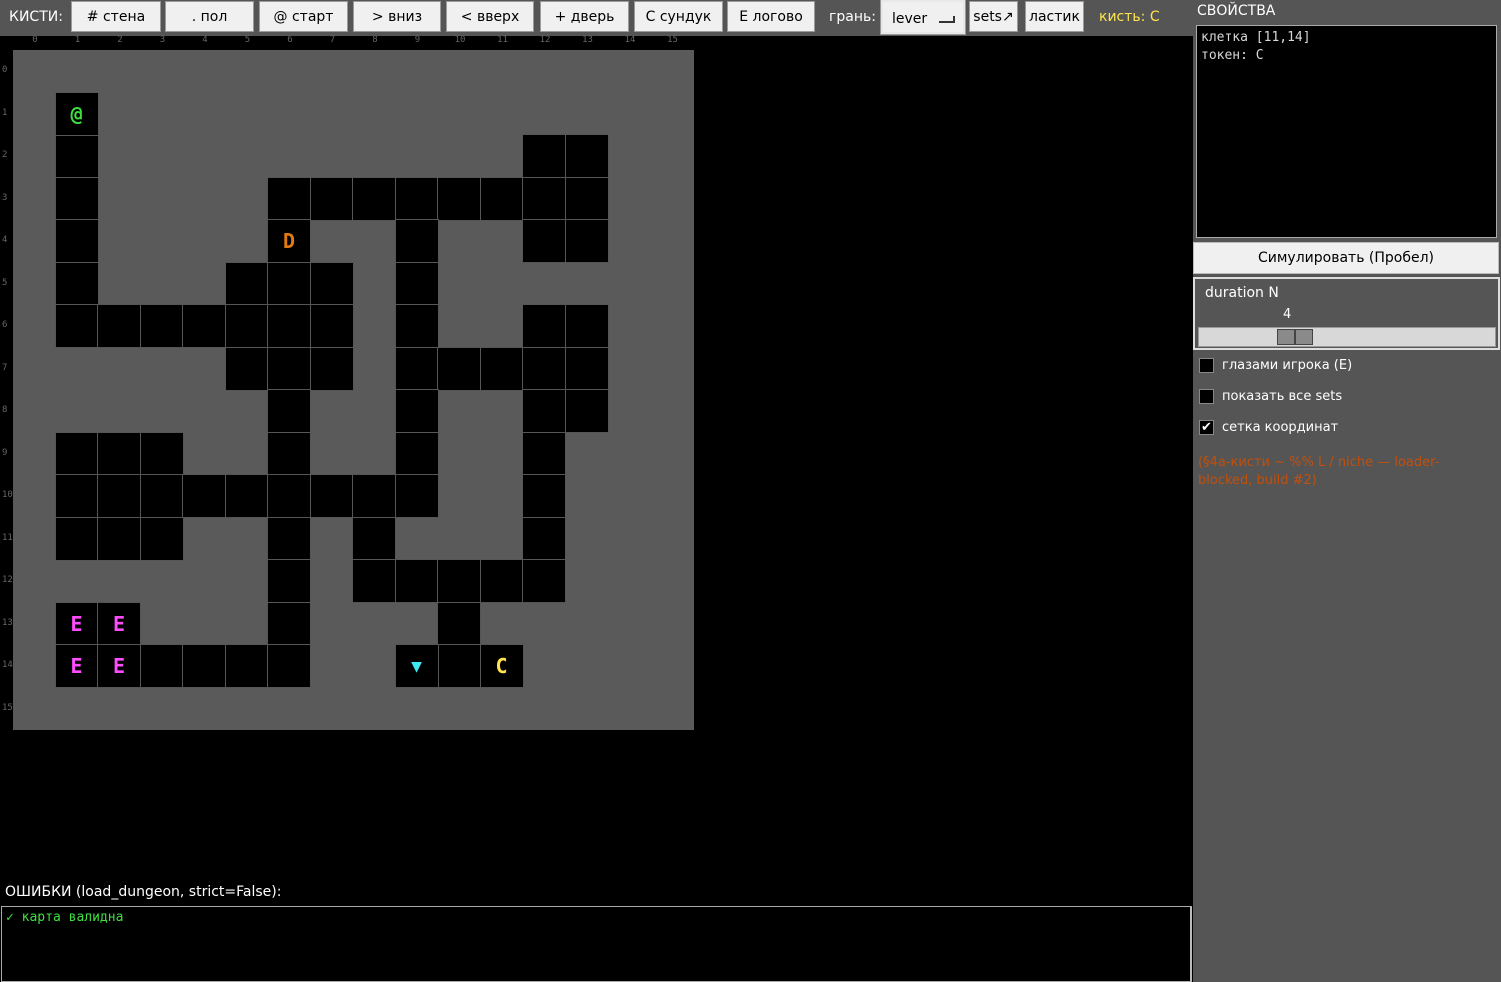 The height and width of the screenshot is (982, 1501). Describe the element at coordinates (397, 16) in the screenshot. I see `brush-down-button: > вниз` at that location.